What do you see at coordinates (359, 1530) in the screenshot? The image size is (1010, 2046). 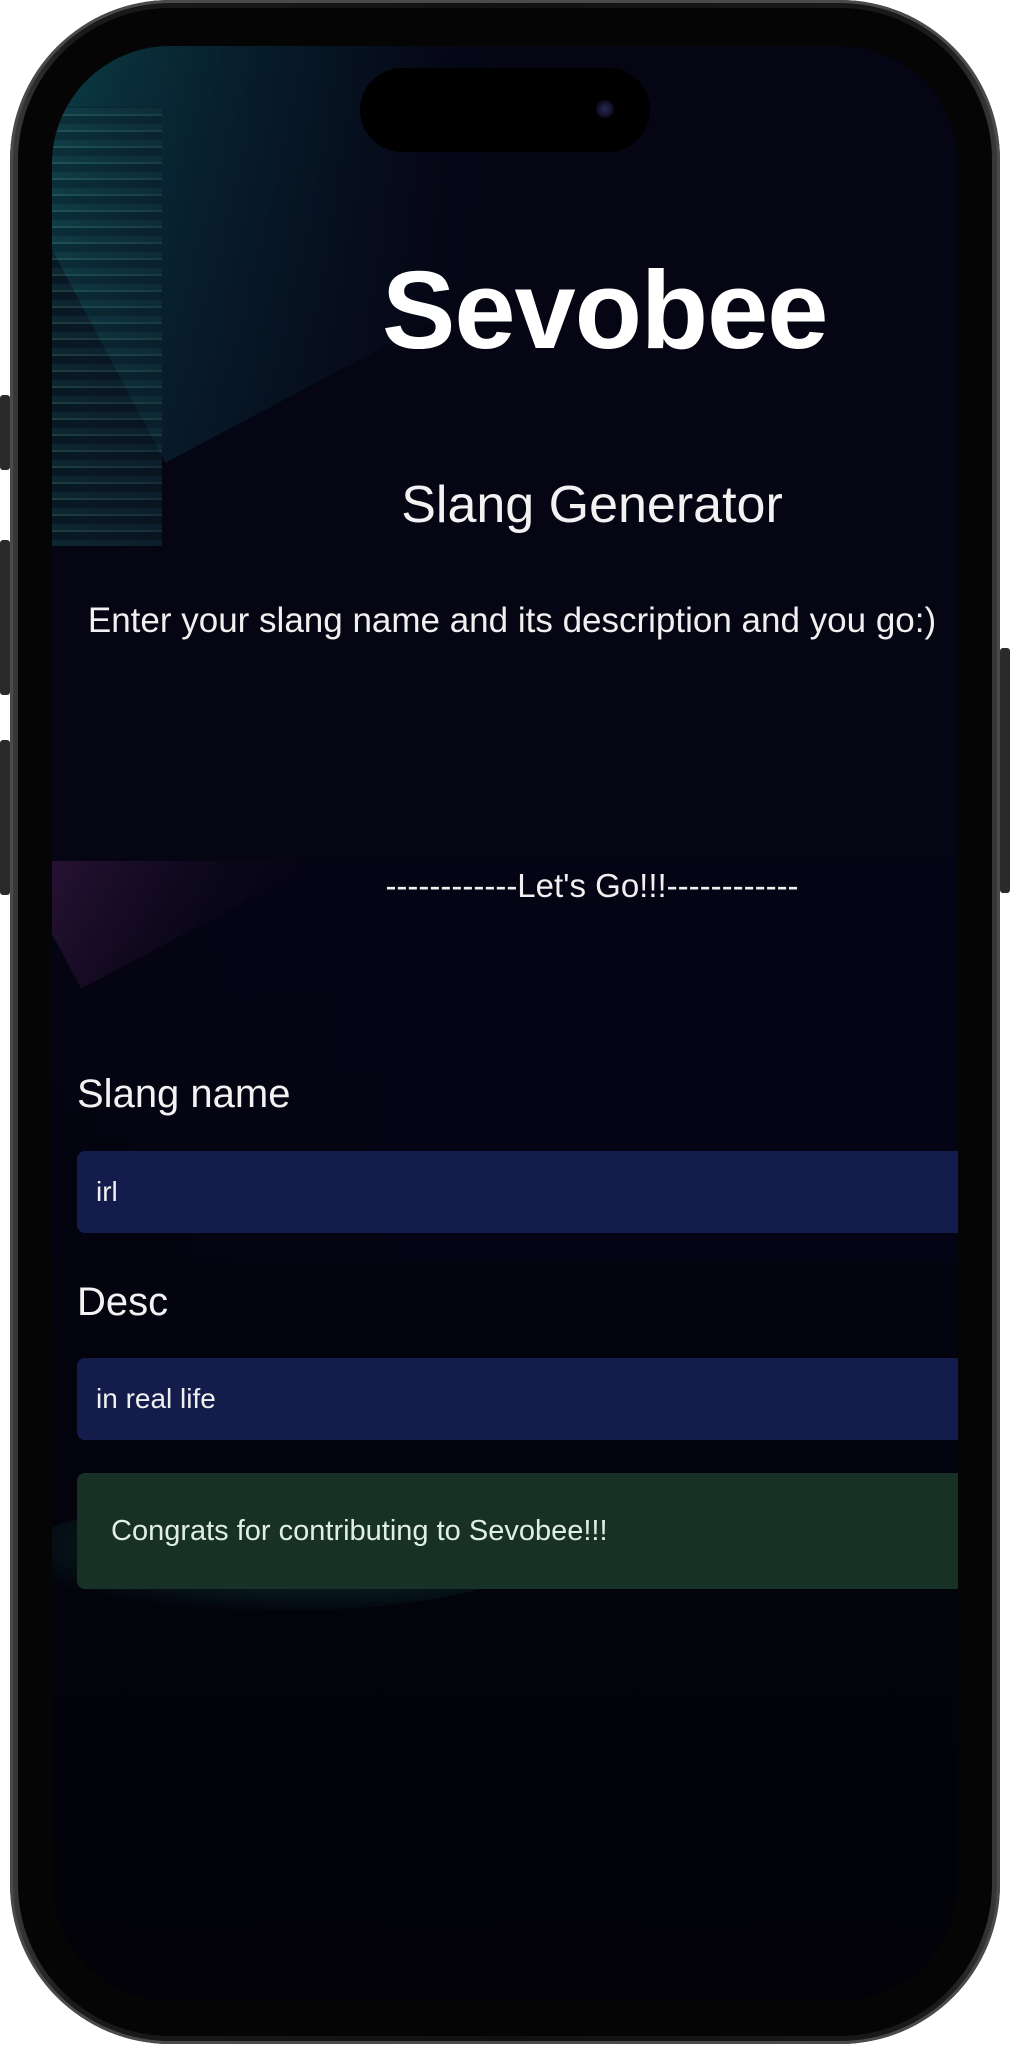 I see `success-message: Congrats for contributing to Sevobee!!!` at bounding box center [359, 1530].